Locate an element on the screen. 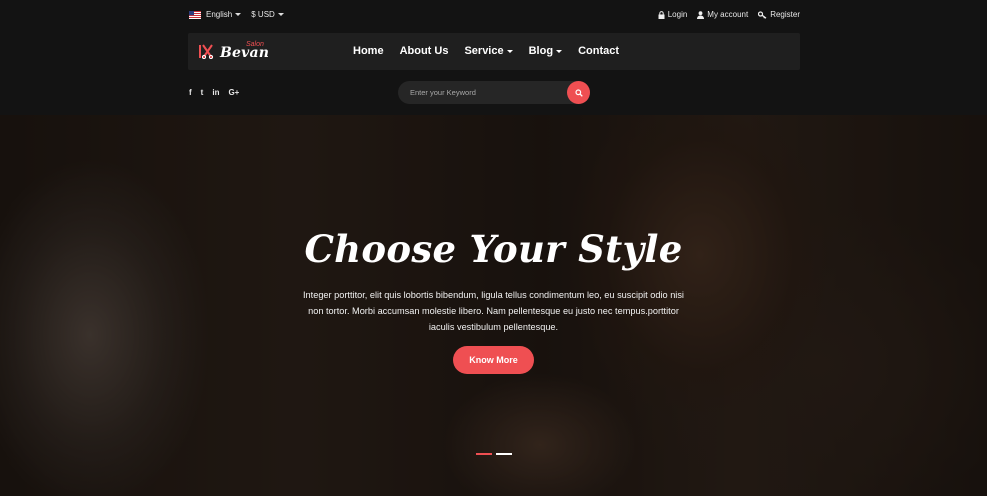 The width and height of the screenshot is (987, 496). us-flag-icon is located at coordinates (195, 14).